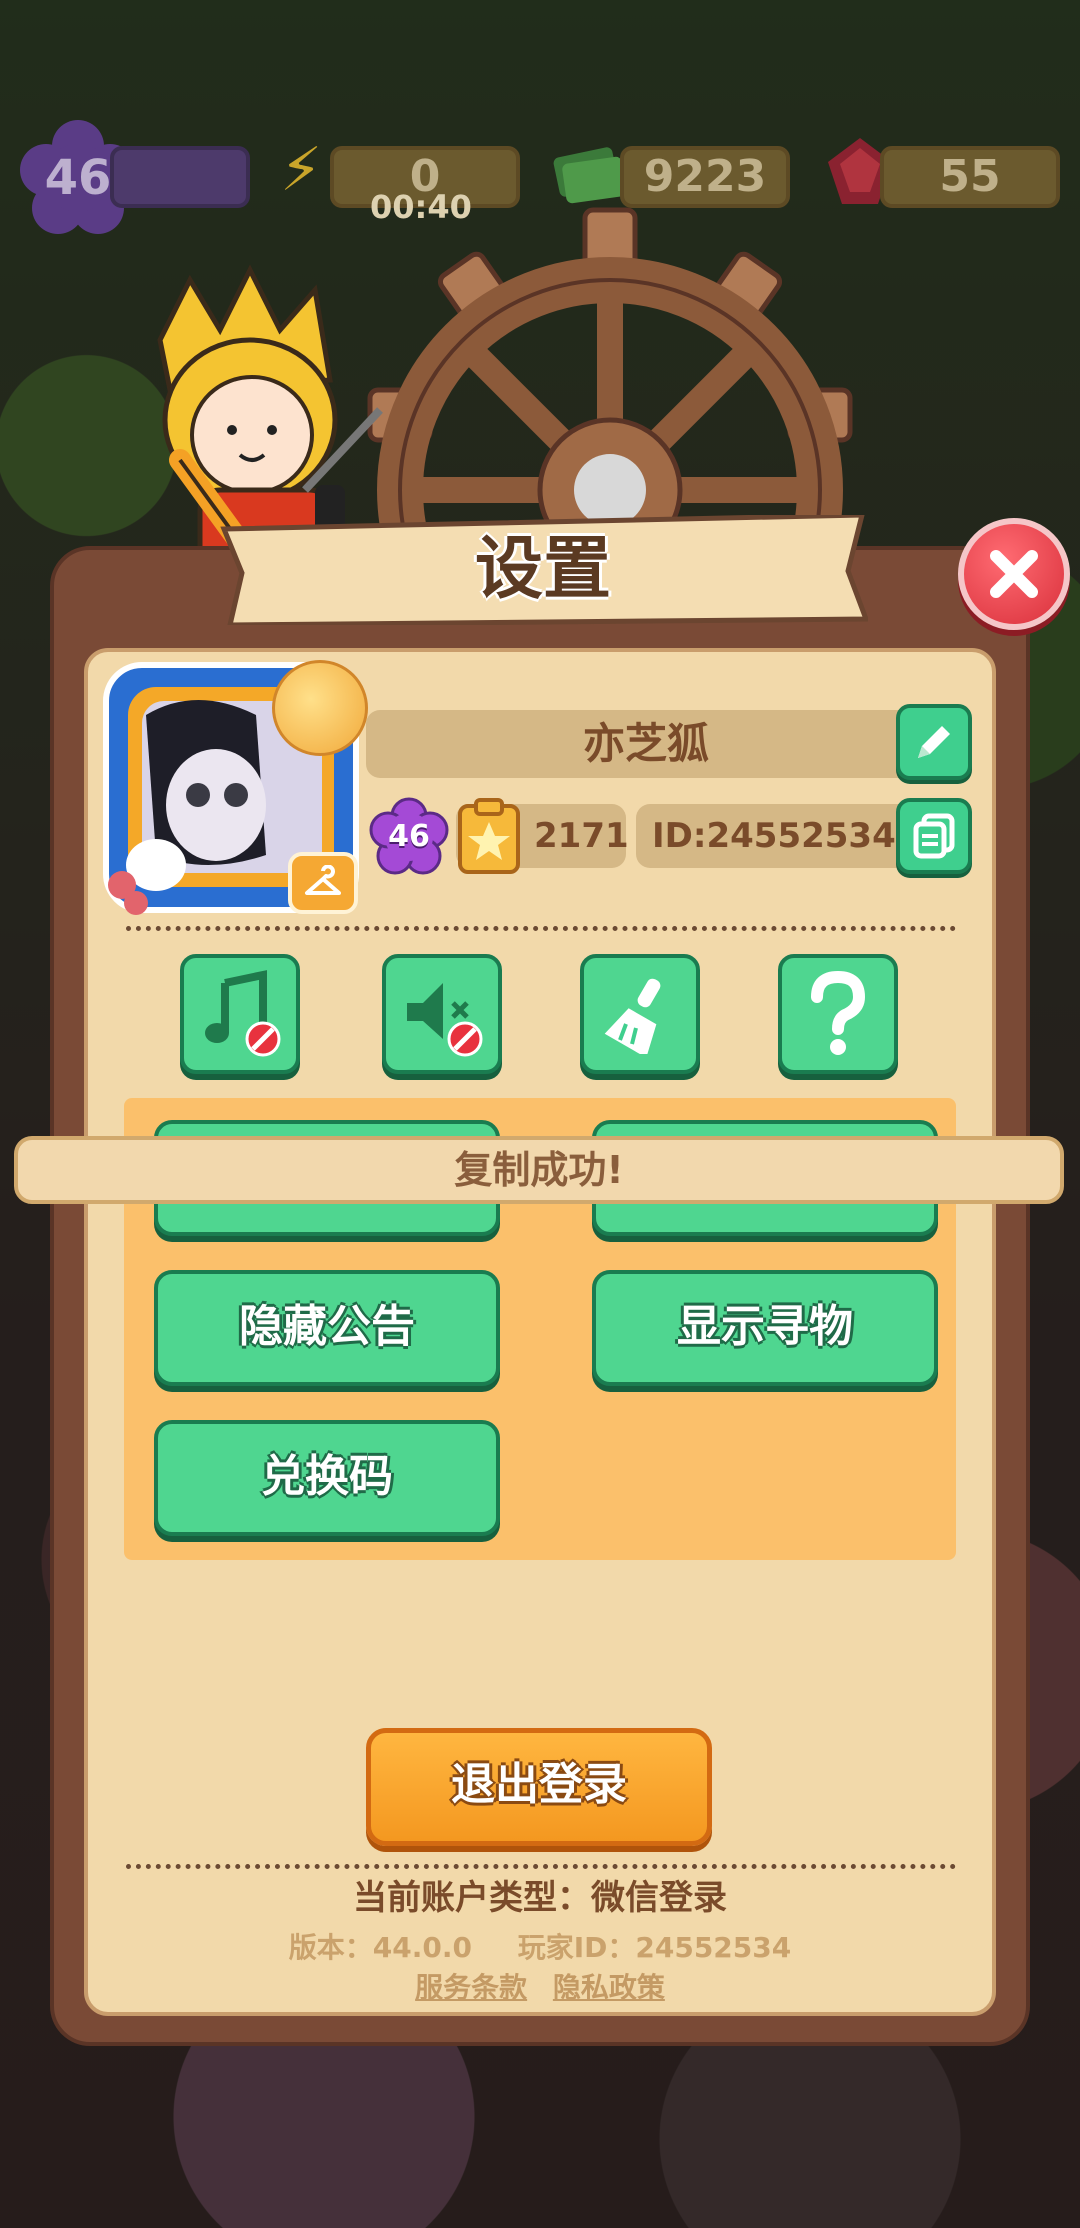  I want to click on policy-links: 服务条款 隐私政策, so click(540, 1986).